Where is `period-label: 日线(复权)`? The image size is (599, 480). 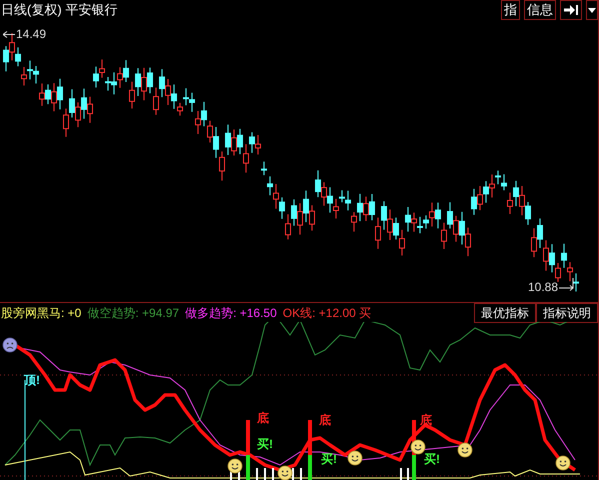 period-label: 日线(复权) is located at coordinates (31, 10).